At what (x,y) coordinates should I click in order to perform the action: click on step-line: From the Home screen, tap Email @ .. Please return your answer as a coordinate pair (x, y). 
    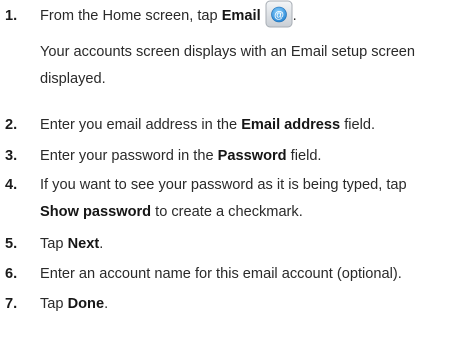
    Looking at the image, I should click on (254, 15).